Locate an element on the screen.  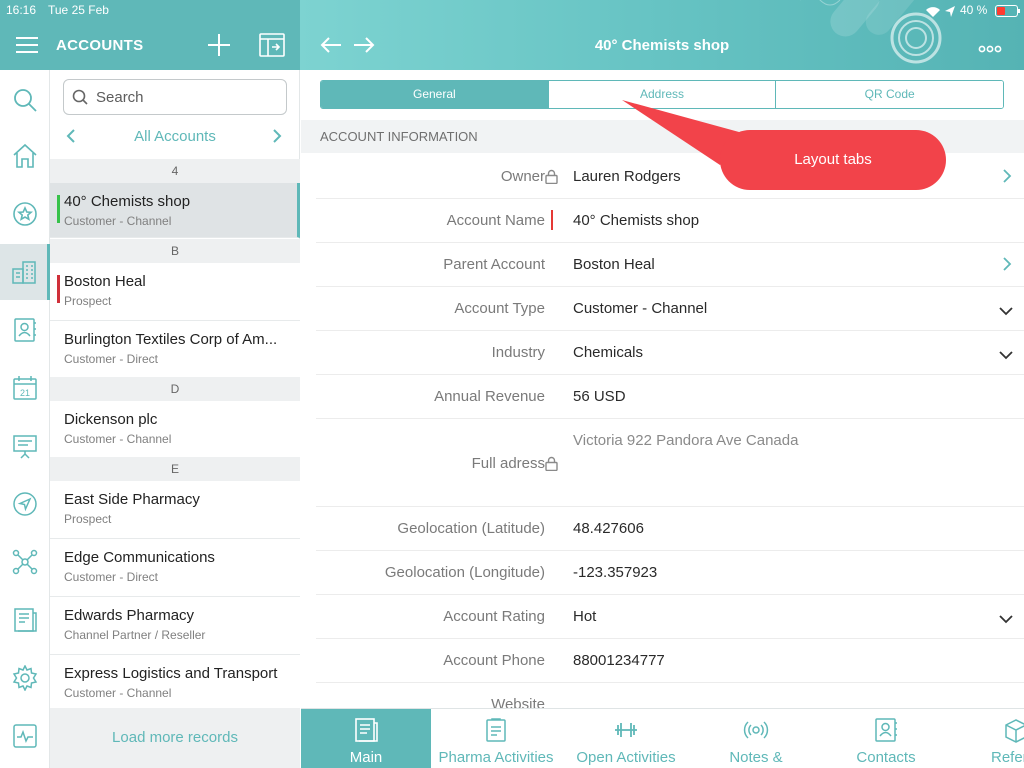
filter-next-icon is located at coordinates (277, 138).